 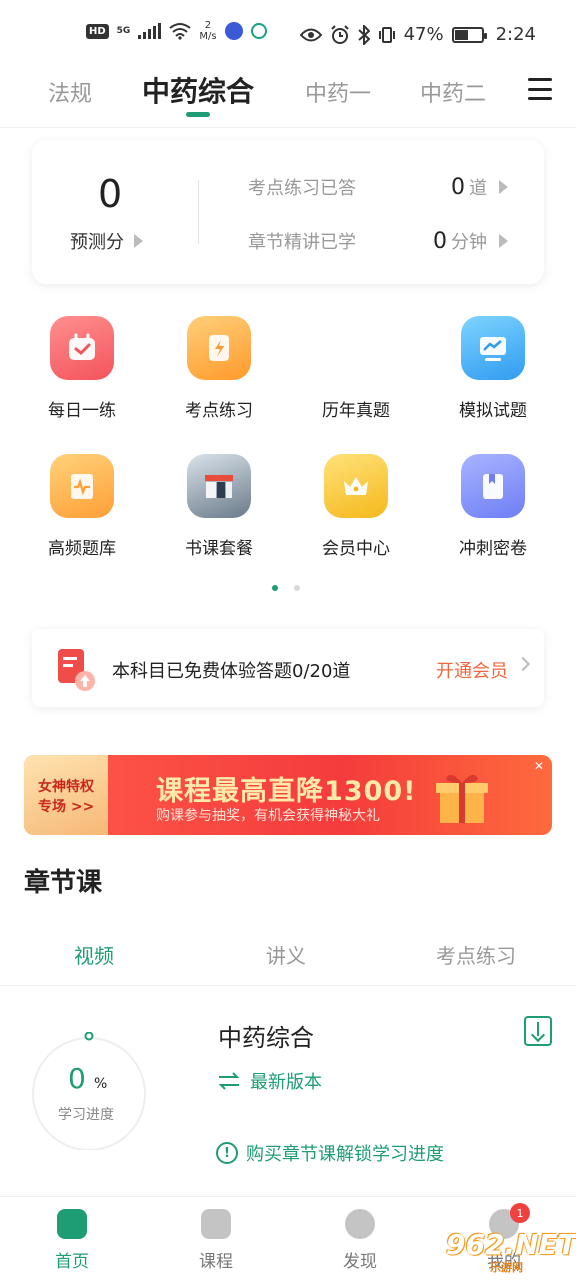 What do you see at coordinates (506, 1267) in the screenshot?
I see `watermark-sub: 乐游网` at bounding box center [506, 1267].